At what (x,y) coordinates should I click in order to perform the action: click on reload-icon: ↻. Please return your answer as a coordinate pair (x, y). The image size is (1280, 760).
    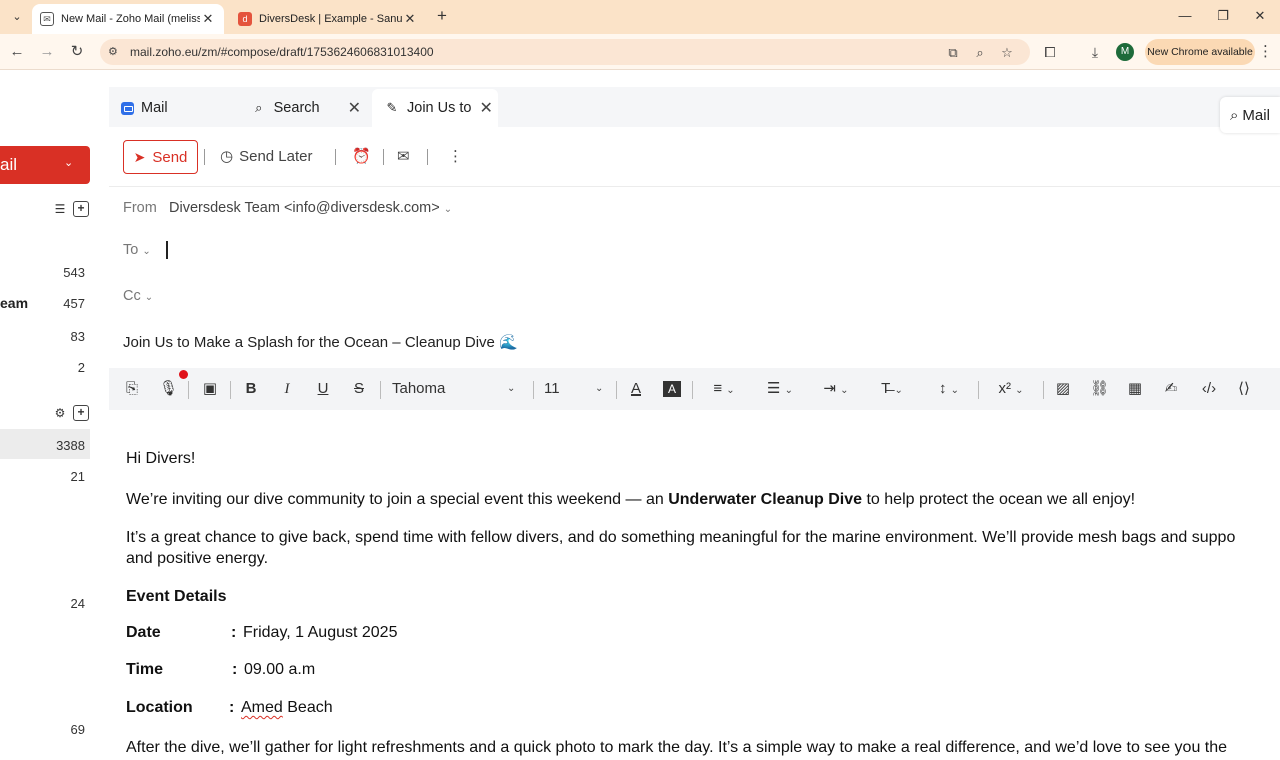
    Looking at the image, I should click on (77, 52).